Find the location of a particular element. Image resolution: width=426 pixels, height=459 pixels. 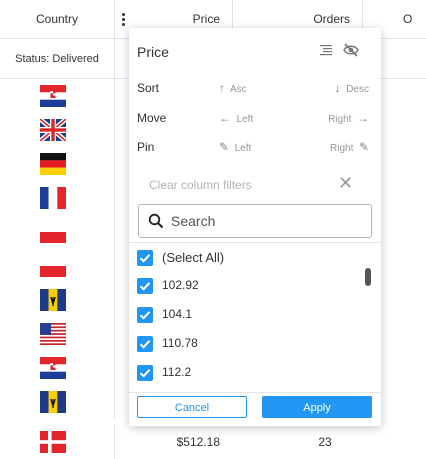

orders-cell: 23 is located at coordinates (325, 442).